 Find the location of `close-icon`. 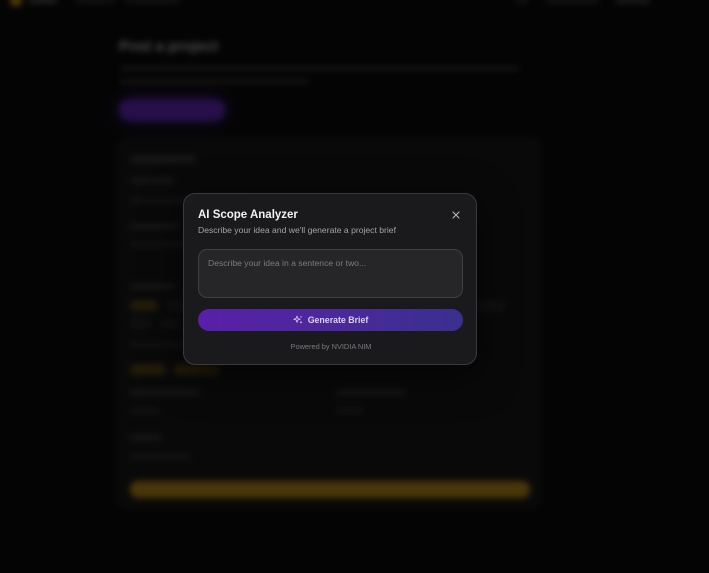

close-icon is located at coordinates (456, 215).